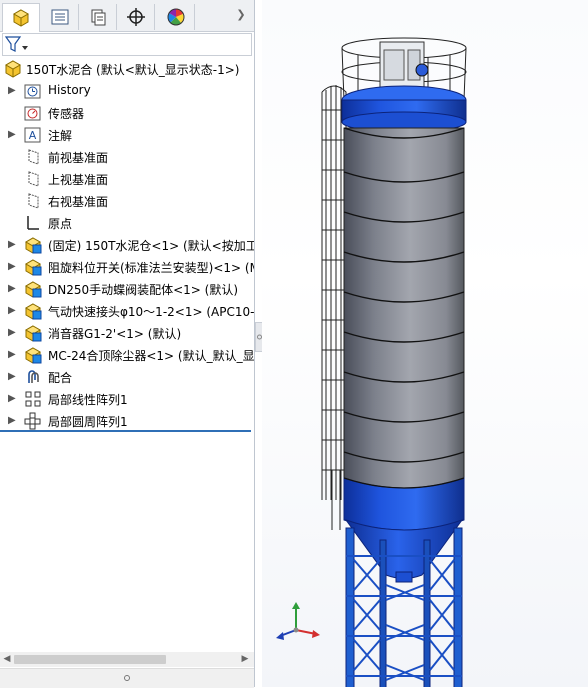  I want to click on horizontal-scrollbar: ◀ ▶, so click(127, 659).